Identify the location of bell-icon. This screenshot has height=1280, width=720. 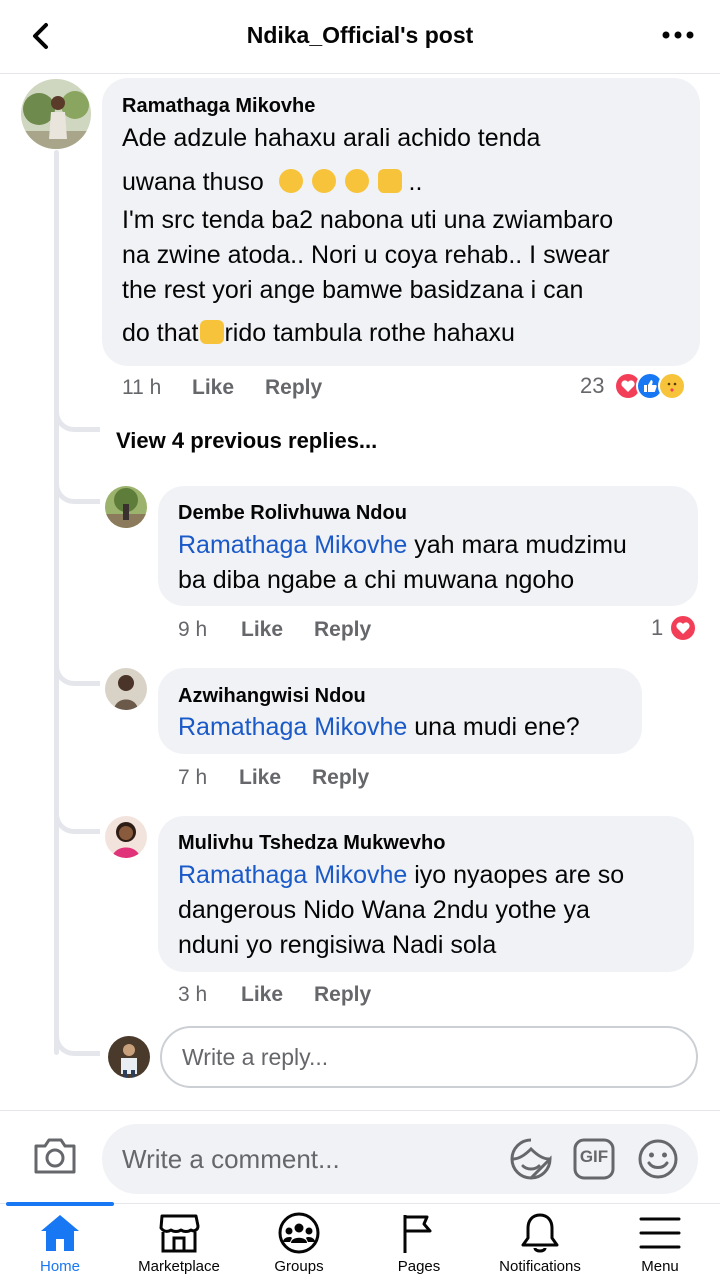
(540, 1233).